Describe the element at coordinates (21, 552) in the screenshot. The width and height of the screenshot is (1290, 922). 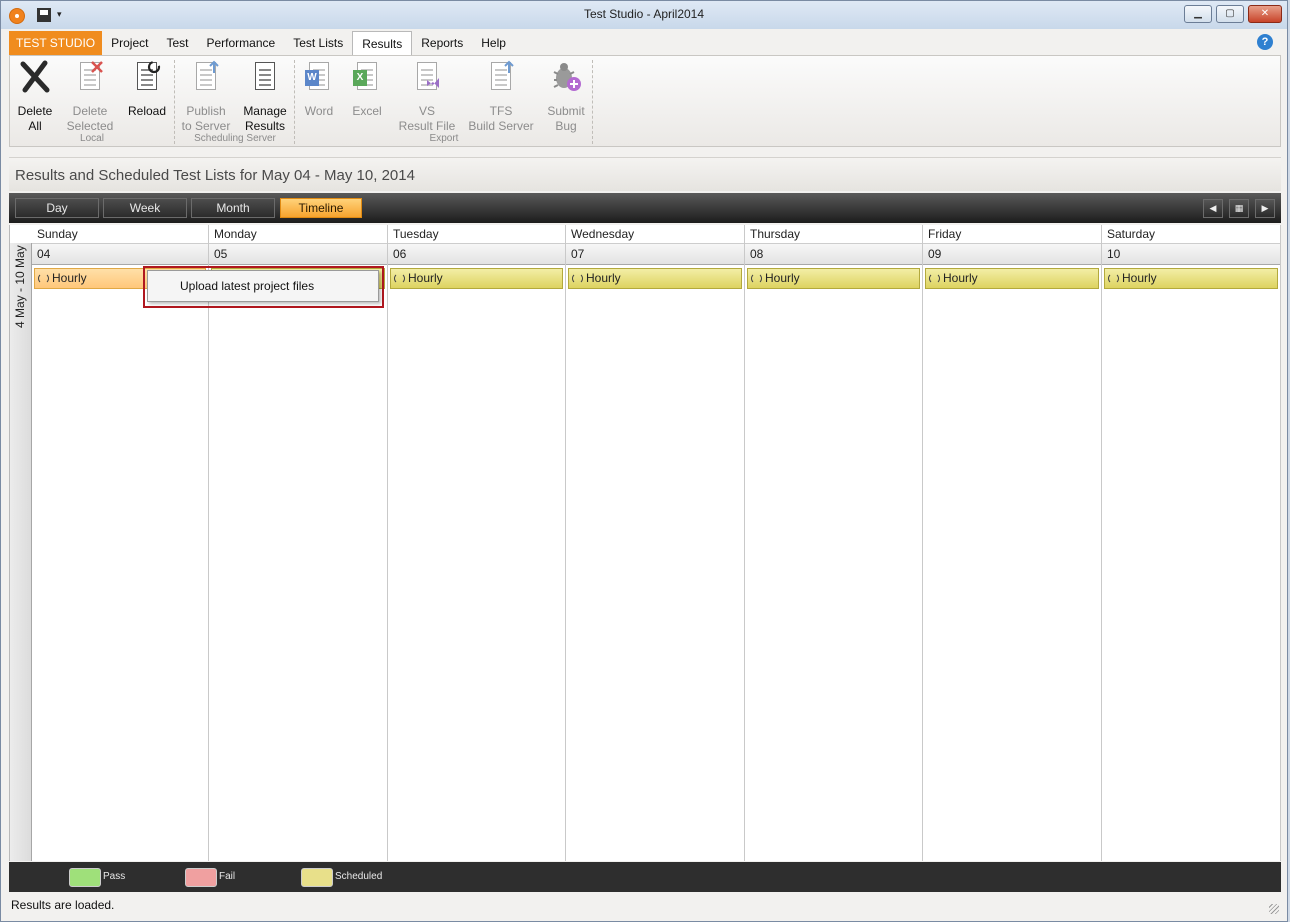
I see `week-header: 4 May - 10 May` at that location.